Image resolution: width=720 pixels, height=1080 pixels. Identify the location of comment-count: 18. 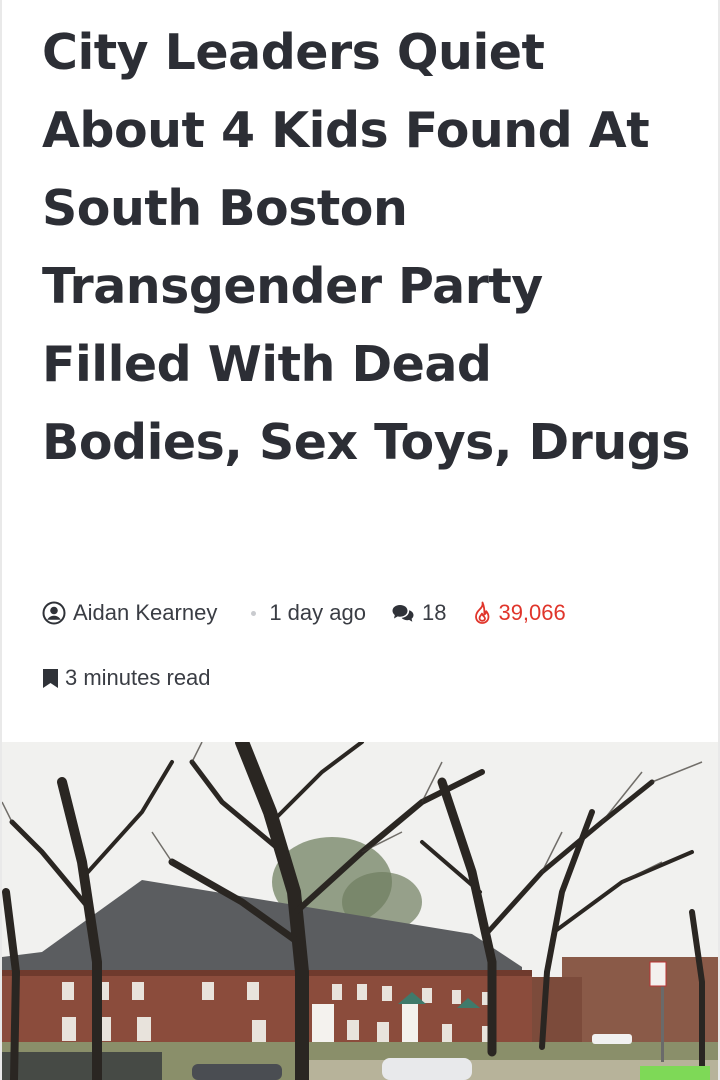
(434, 612).